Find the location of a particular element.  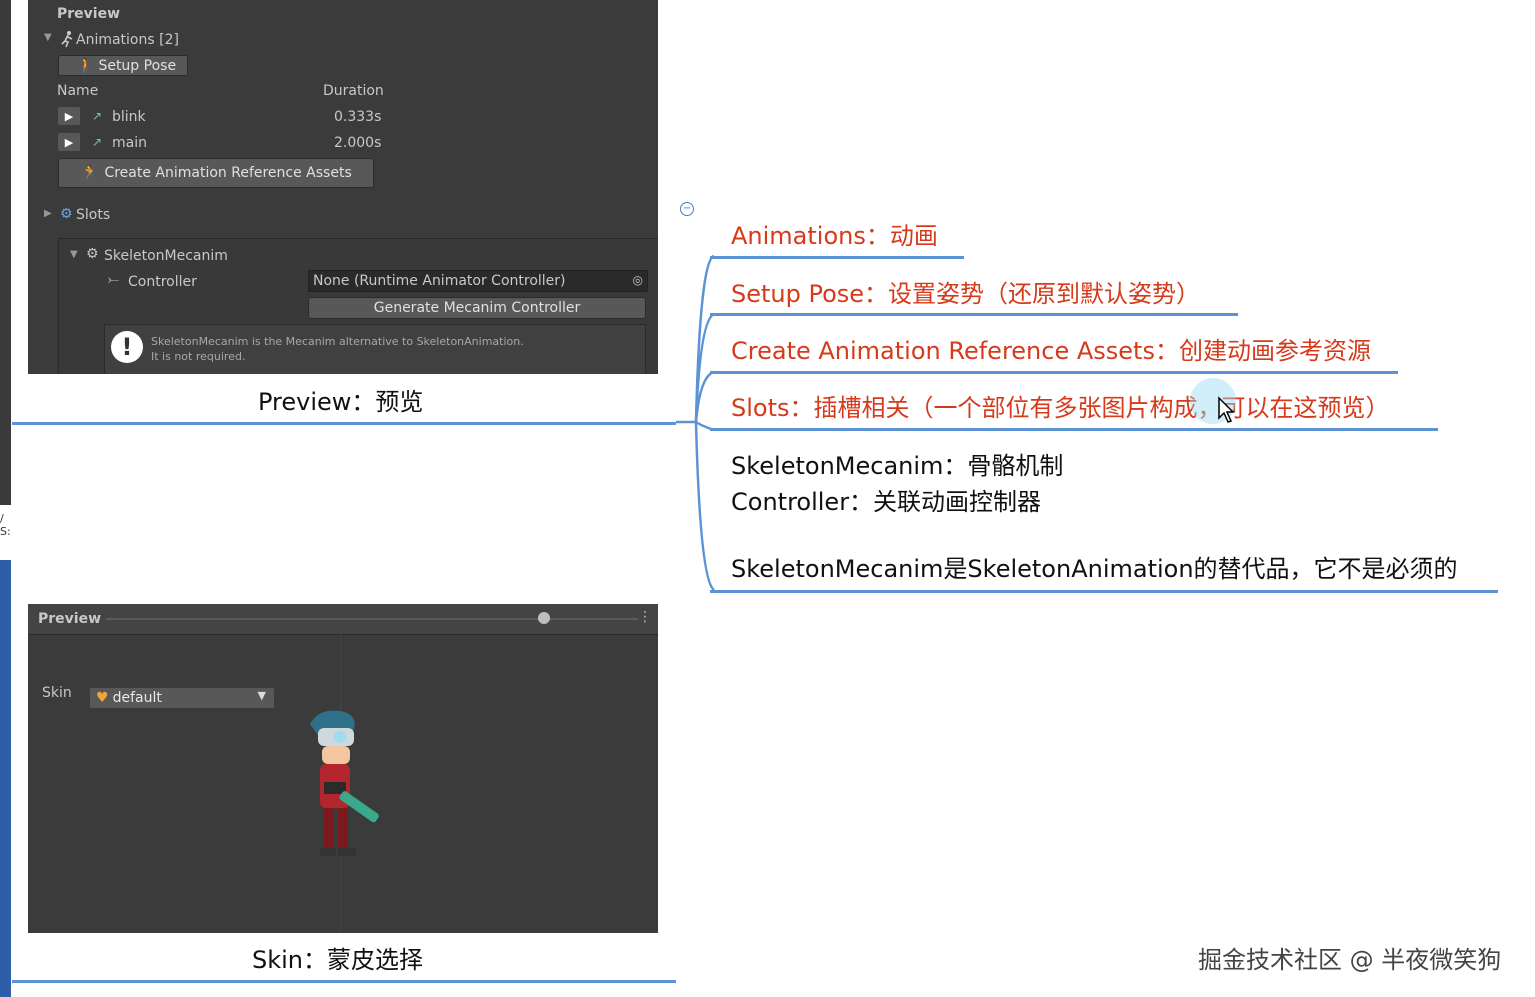

mindmap-node-setup-pose: Setup Pose：设置姿势（还原到默认姿势） is located at coordinates (965, 291).